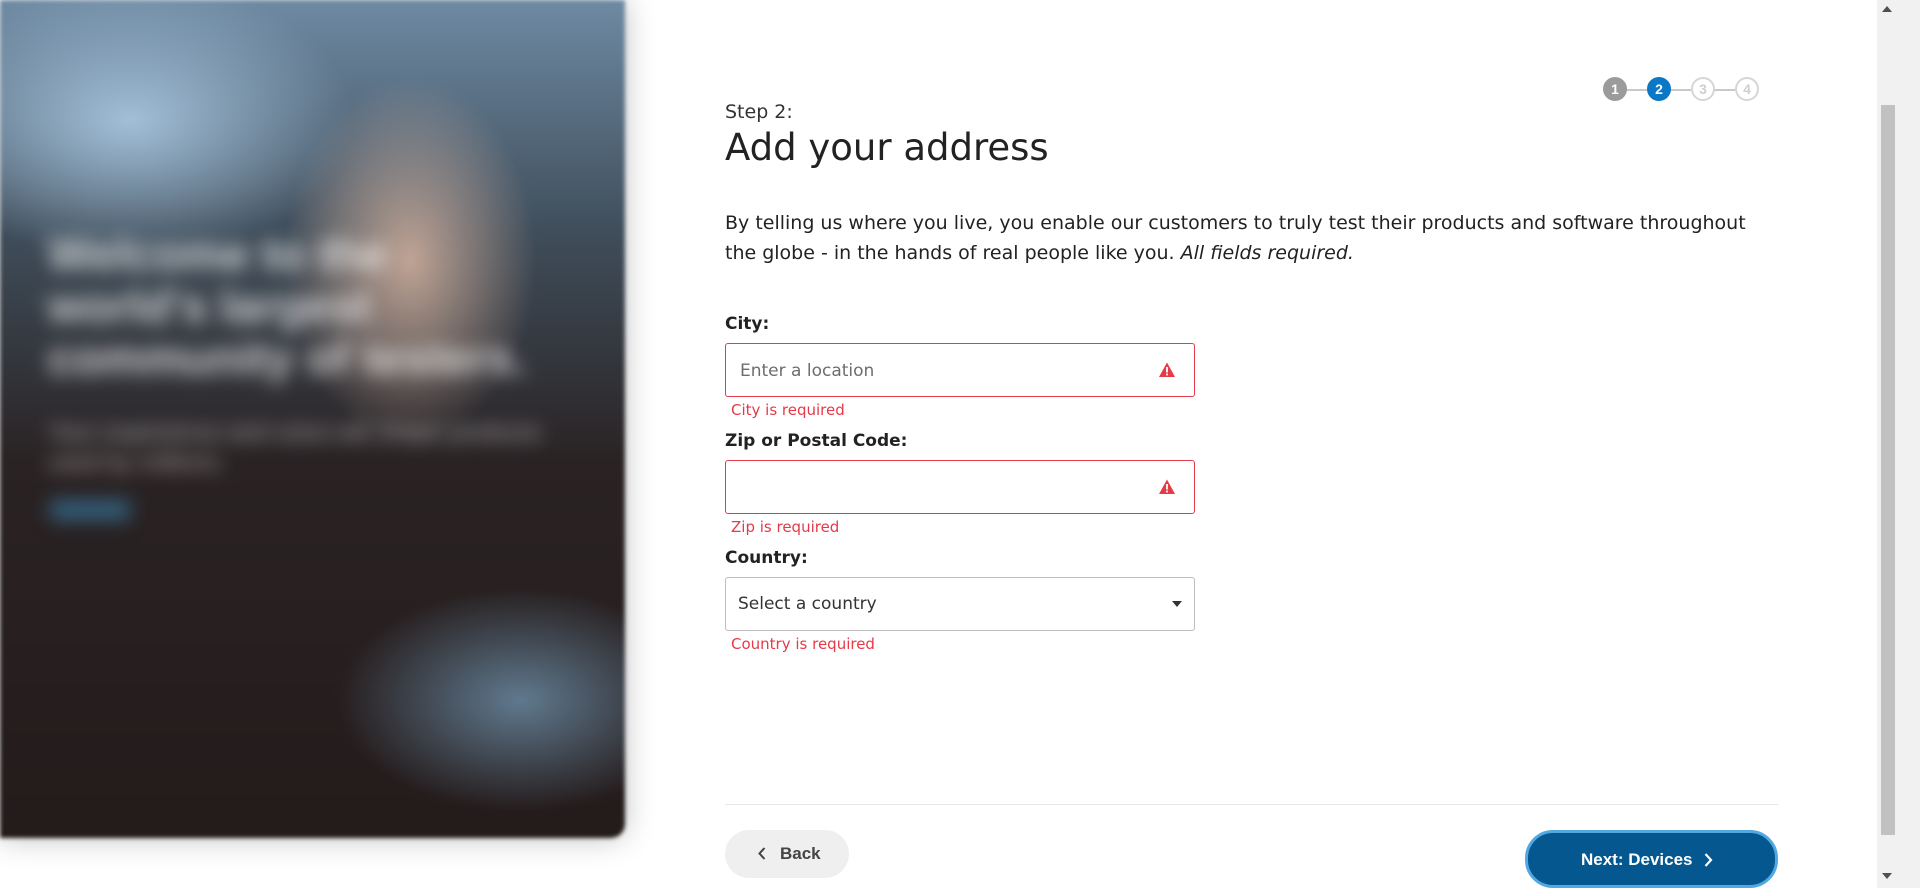 The image size is (1920, 888). I want to click on back-button: Back, so click(787, 854).